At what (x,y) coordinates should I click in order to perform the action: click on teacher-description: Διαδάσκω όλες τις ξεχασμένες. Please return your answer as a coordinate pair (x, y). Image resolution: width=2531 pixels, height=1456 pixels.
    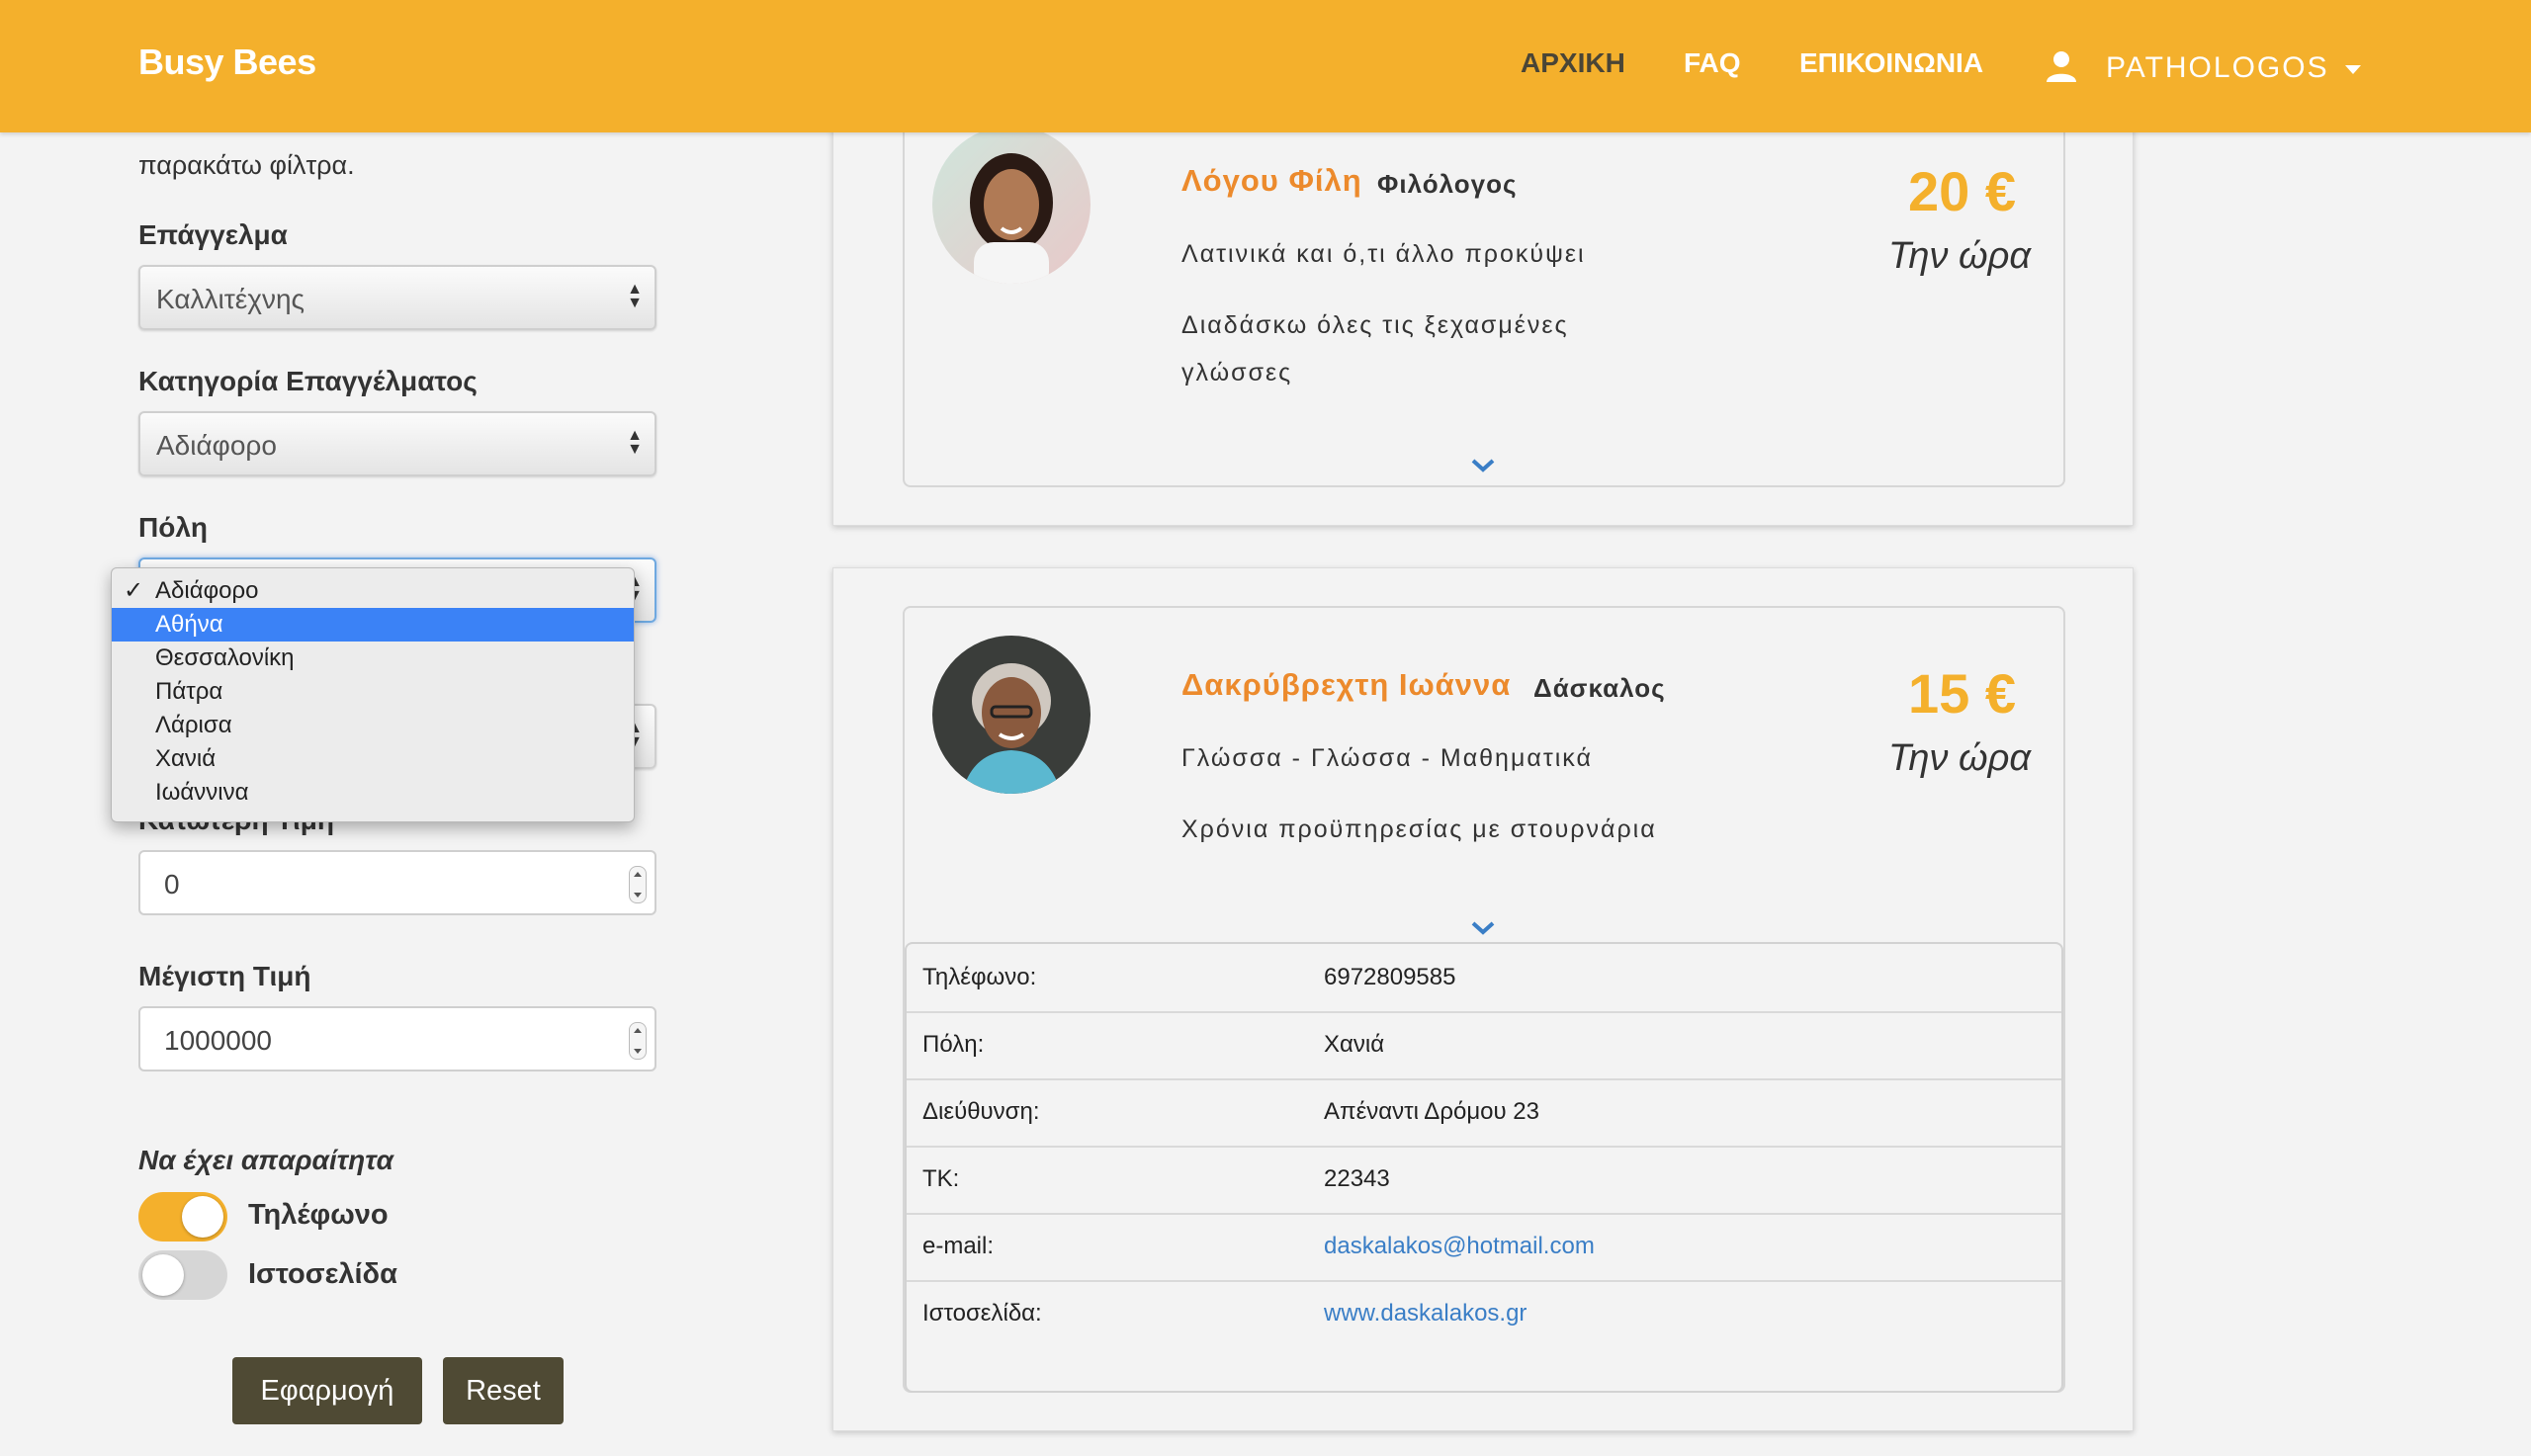
    Looking at the image, I should click on (1375, 325).